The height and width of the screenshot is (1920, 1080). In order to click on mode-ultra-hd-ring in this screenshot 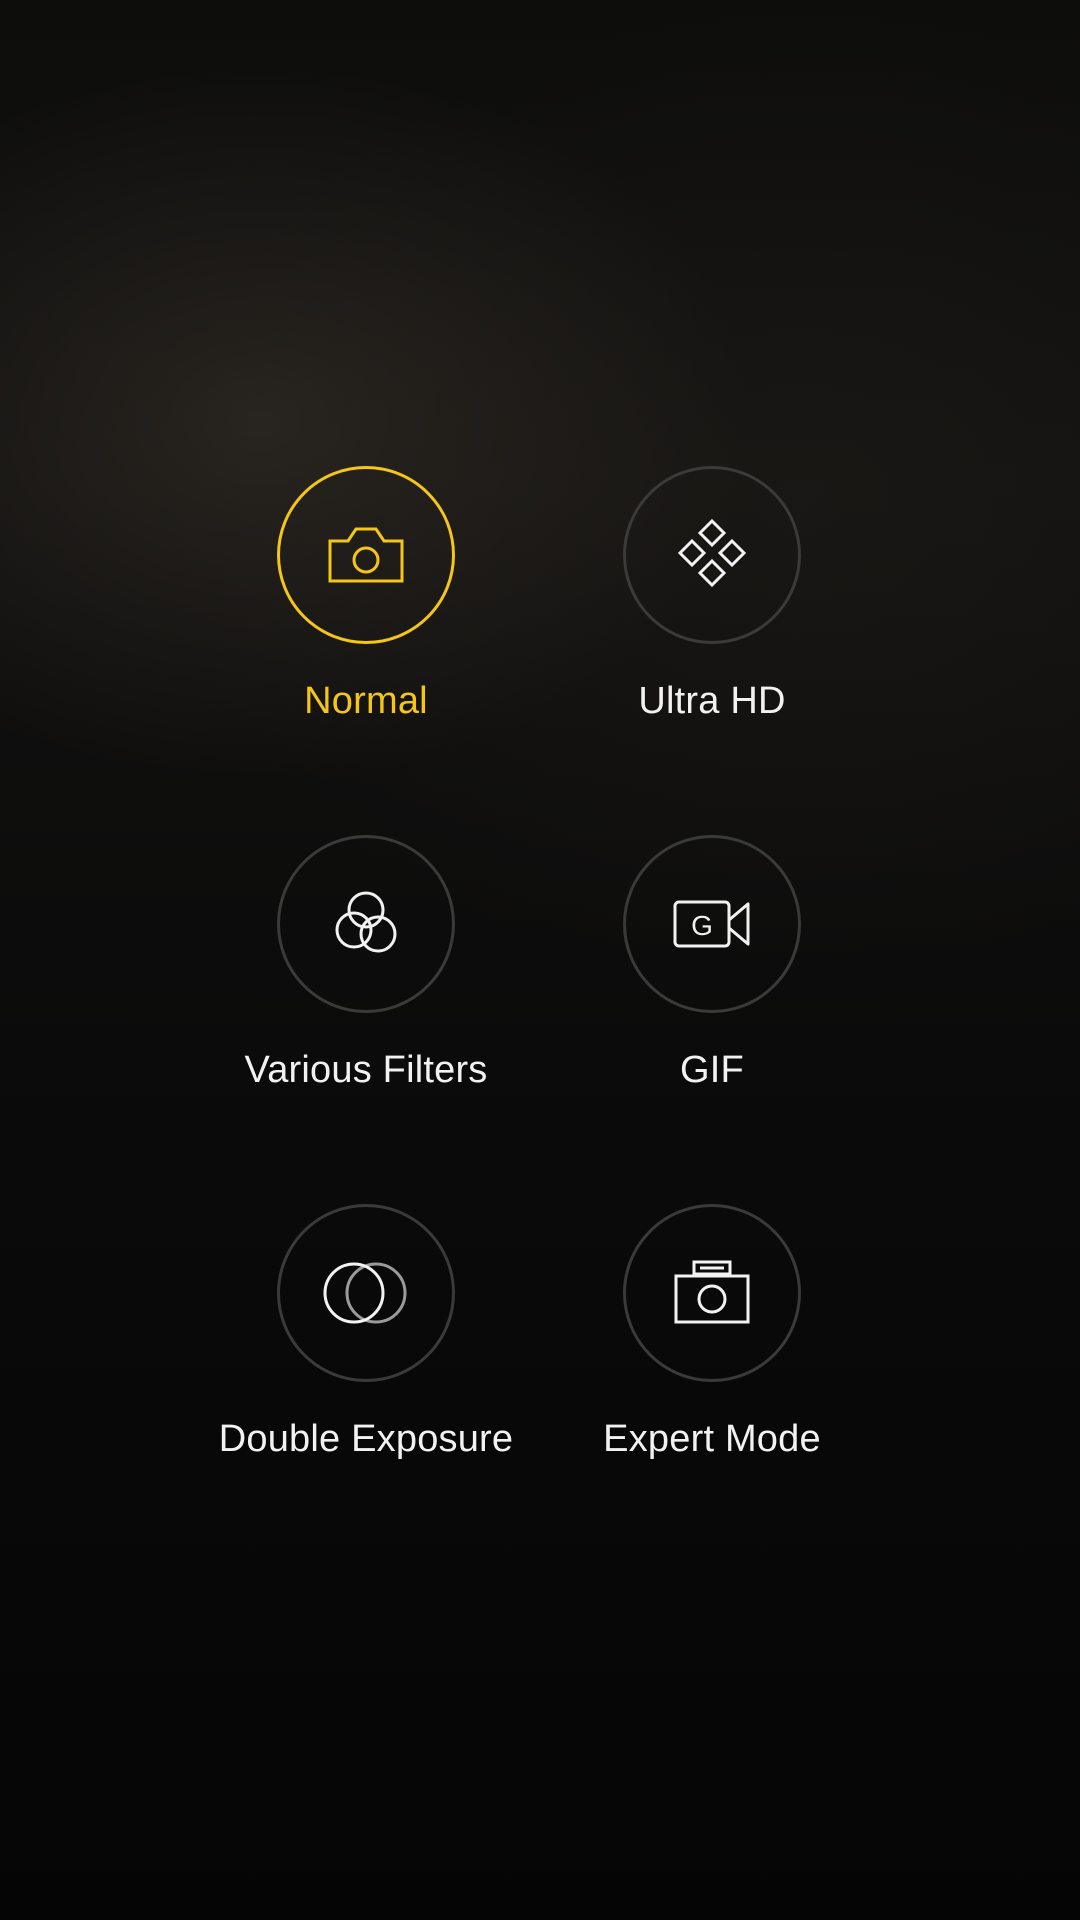, I will do `click(712, 555)`.